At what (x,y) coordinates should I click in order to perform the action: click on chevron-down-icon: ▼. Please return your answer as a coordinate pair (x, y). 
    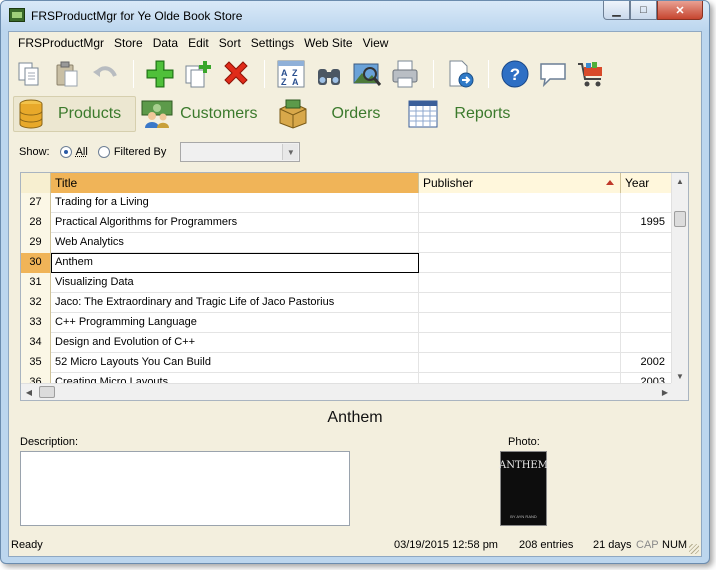
    Looking at the image, I should click on (290, 152).